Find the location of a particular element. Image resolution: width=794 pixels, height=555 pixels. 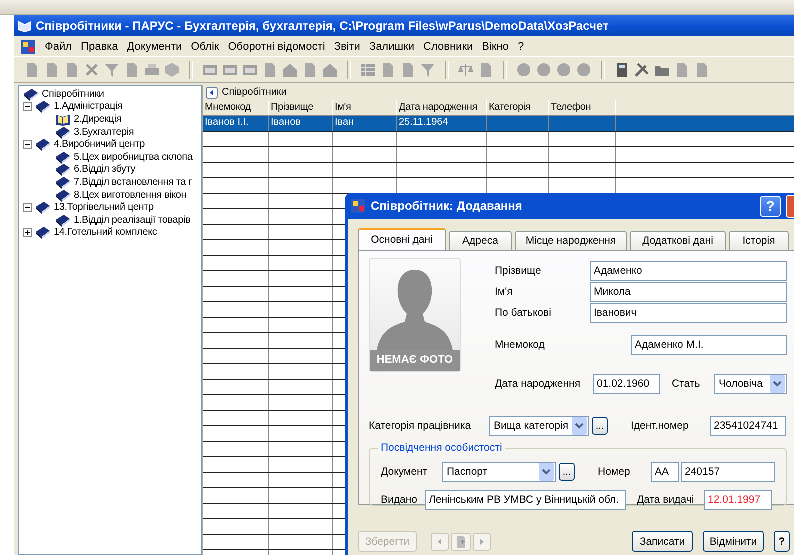

menu-item: Вікно is located at coordinates (495, 46).